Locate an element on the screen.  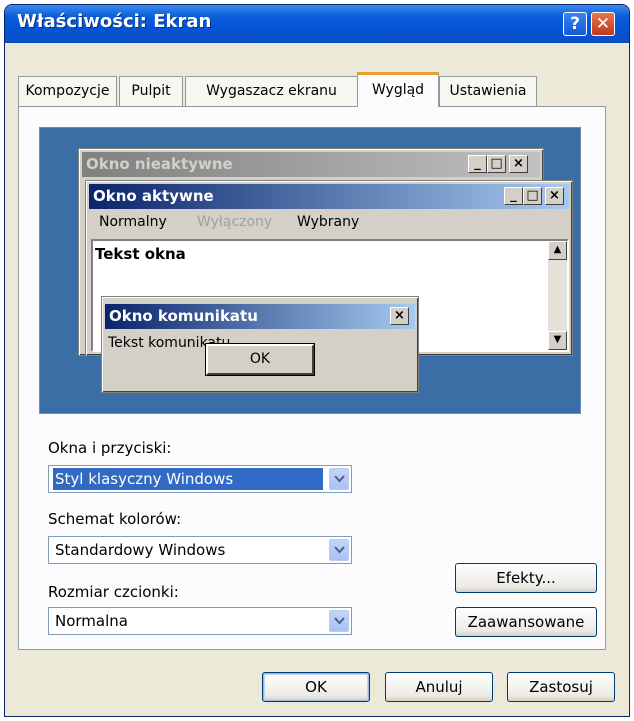
windows-buttons-select: Styl klasyczny Windows is located at coordinates (200, 479).